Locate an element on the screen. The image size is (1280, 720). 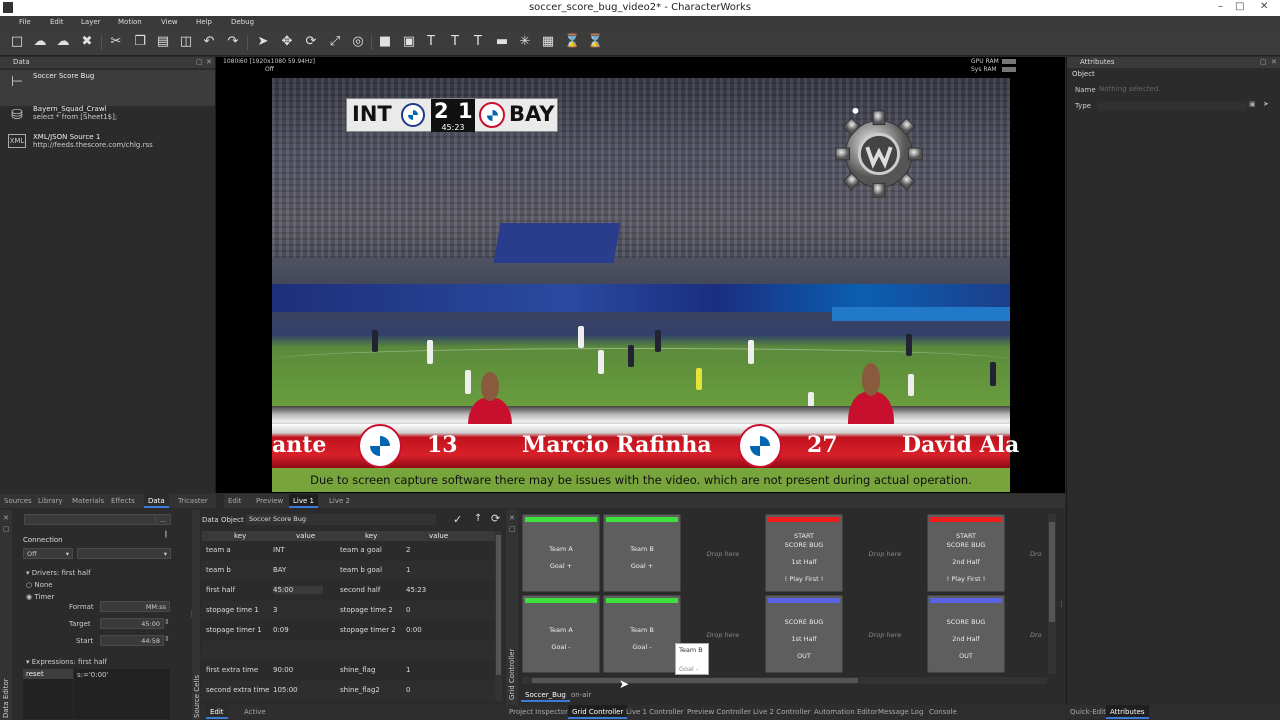
minimize-button: – is located at coordinates (1220, 6).